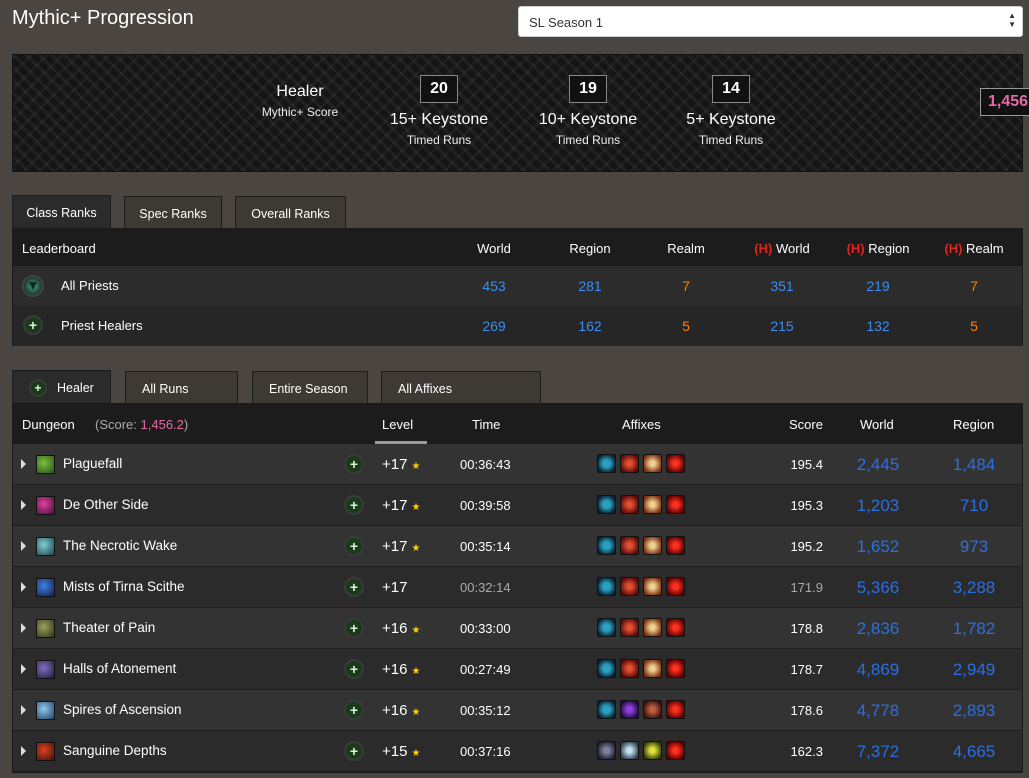 The height and width of the screenshot is (778, 1029). Describe the element at coordinates (878, 326) in the screenshot. I see `h-region-rank: 132` at that location.